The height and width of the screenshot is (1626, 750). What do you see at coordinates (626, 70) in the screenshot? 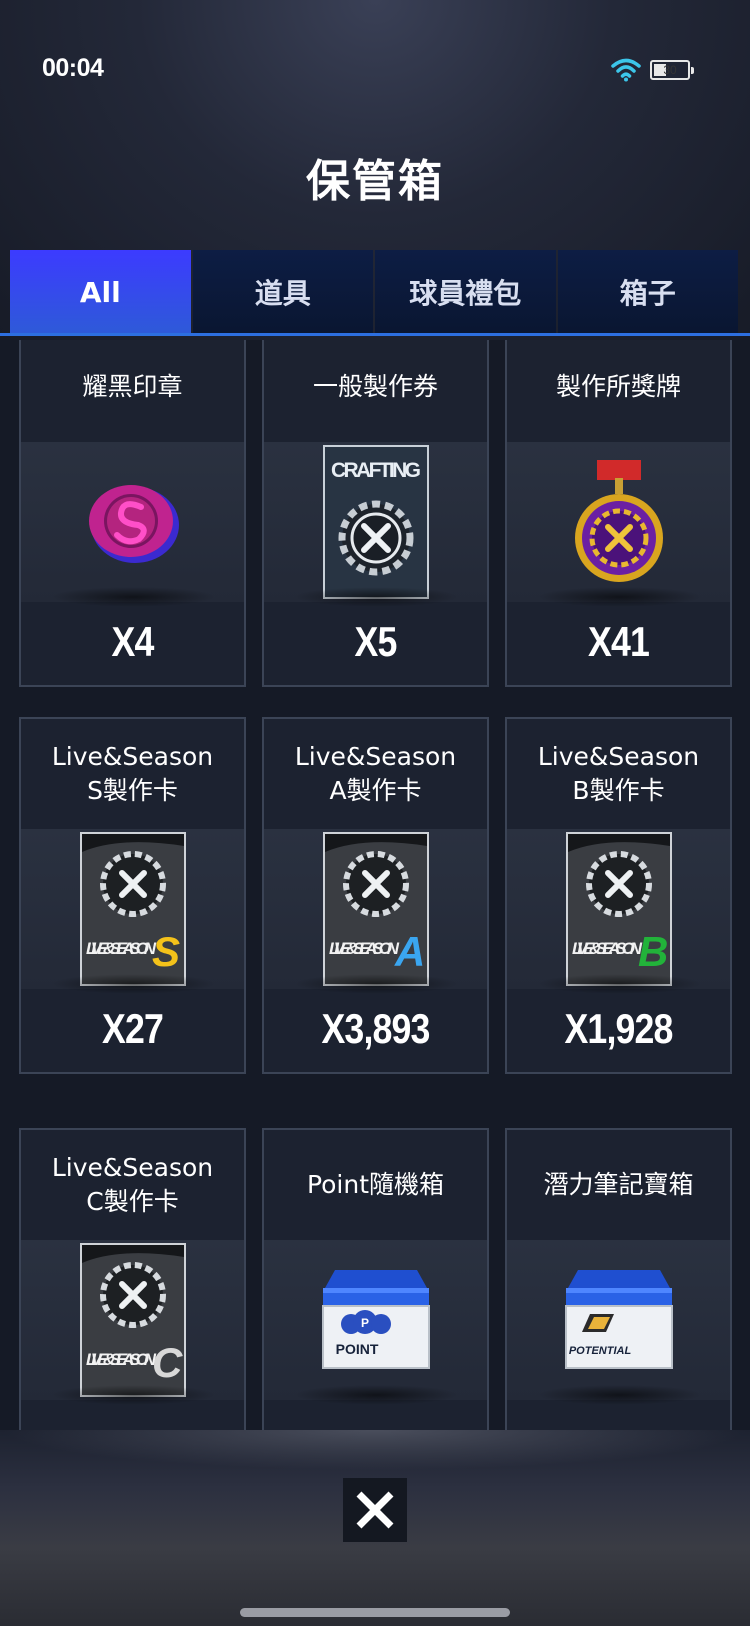
I see `wifi-icon` at bounding box center [626, 70].